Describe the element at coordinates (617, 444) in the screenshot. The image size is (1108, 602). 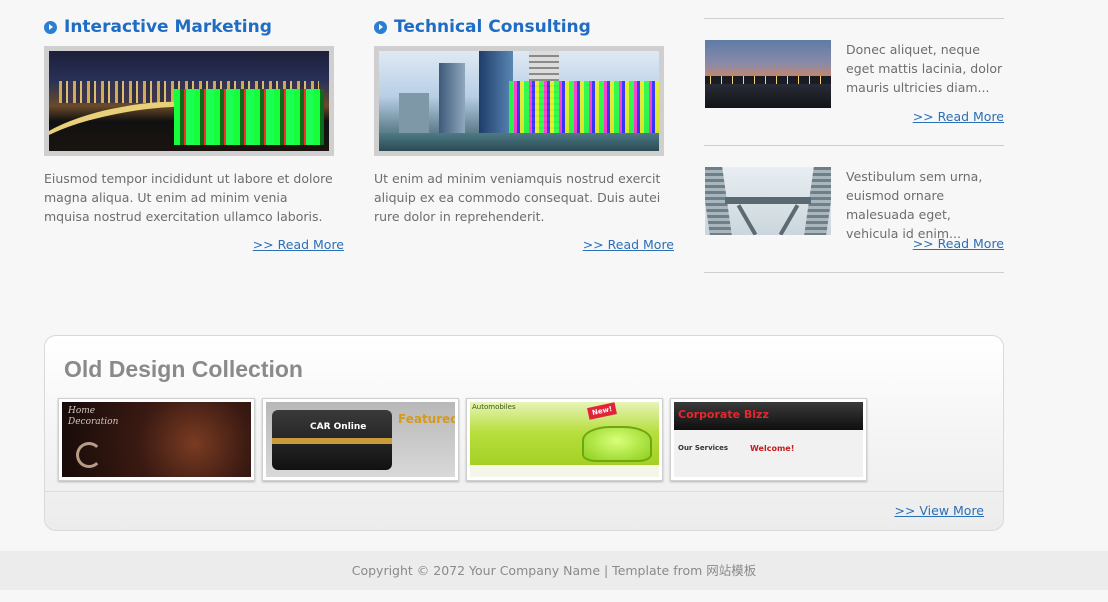
I see `car-graphic` at that location.